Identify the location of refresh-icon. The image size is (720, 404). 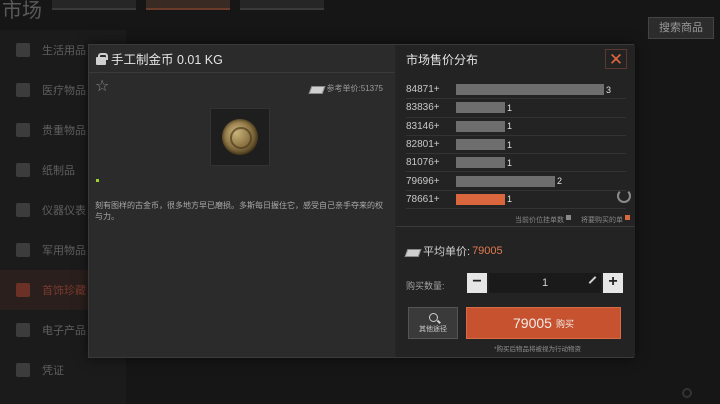
(624, 196).